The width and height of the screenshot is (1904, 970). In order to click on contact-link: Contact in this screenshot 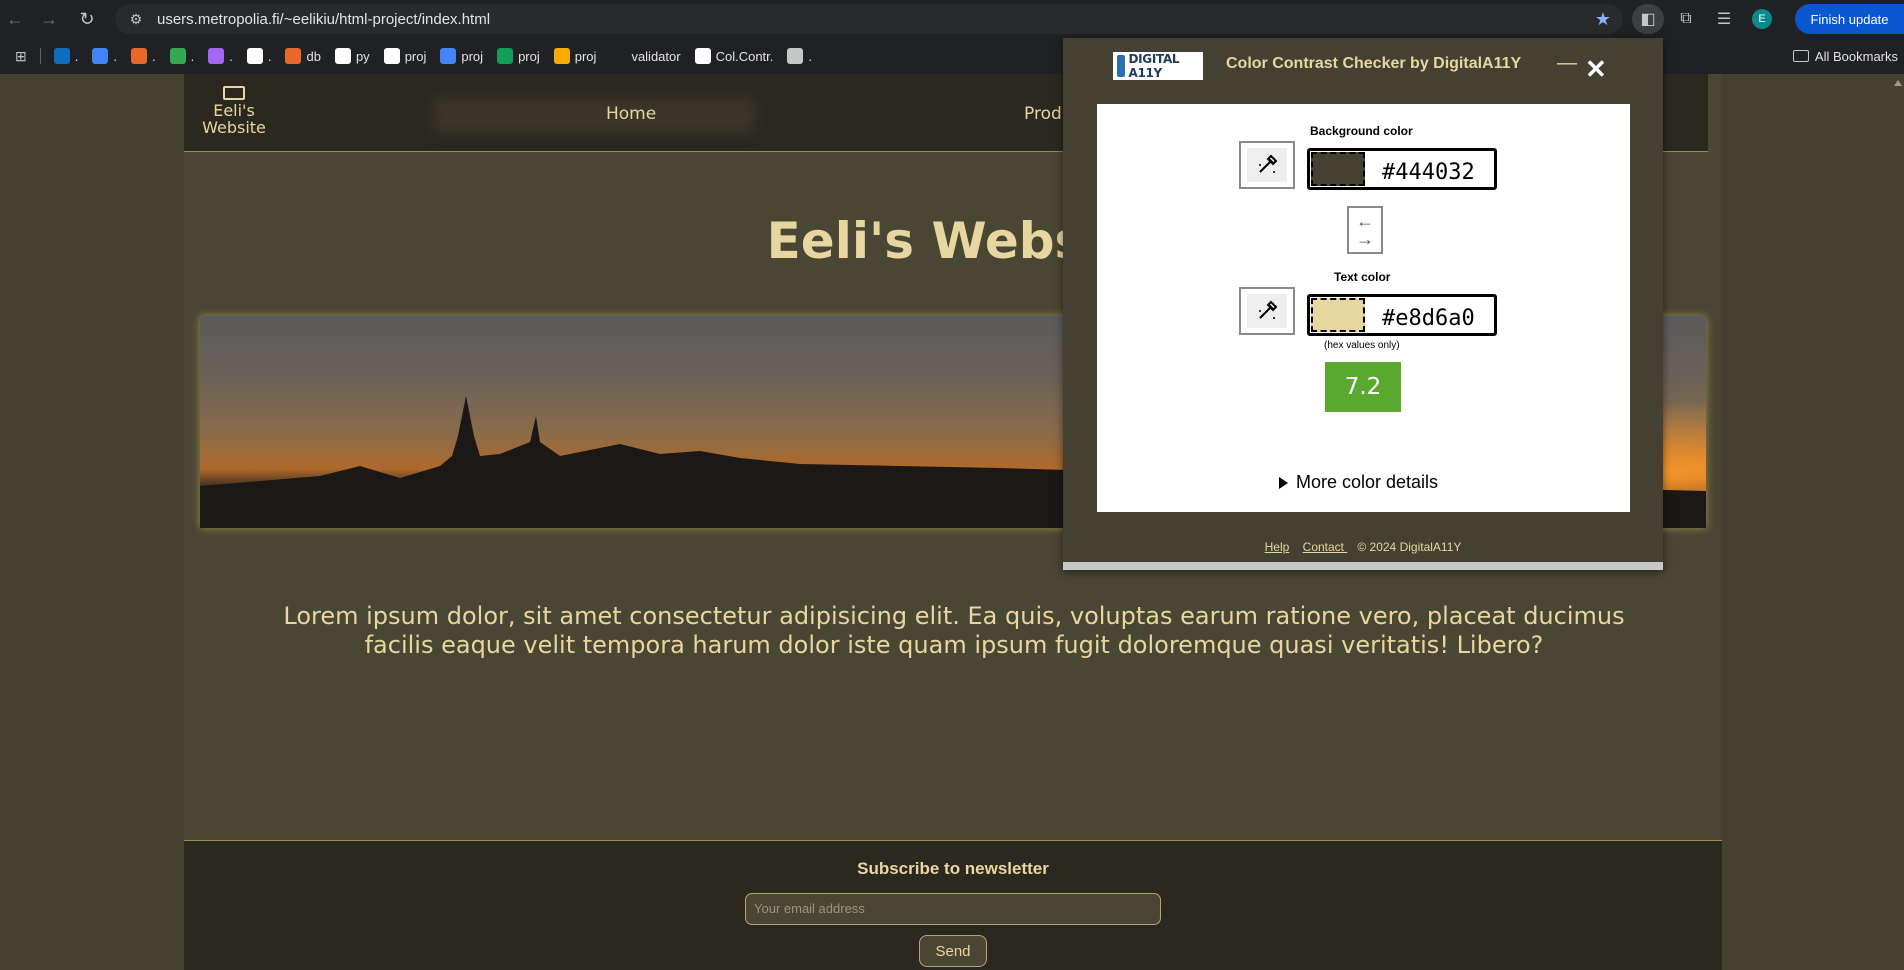, I will do `click(1325, 547)`.